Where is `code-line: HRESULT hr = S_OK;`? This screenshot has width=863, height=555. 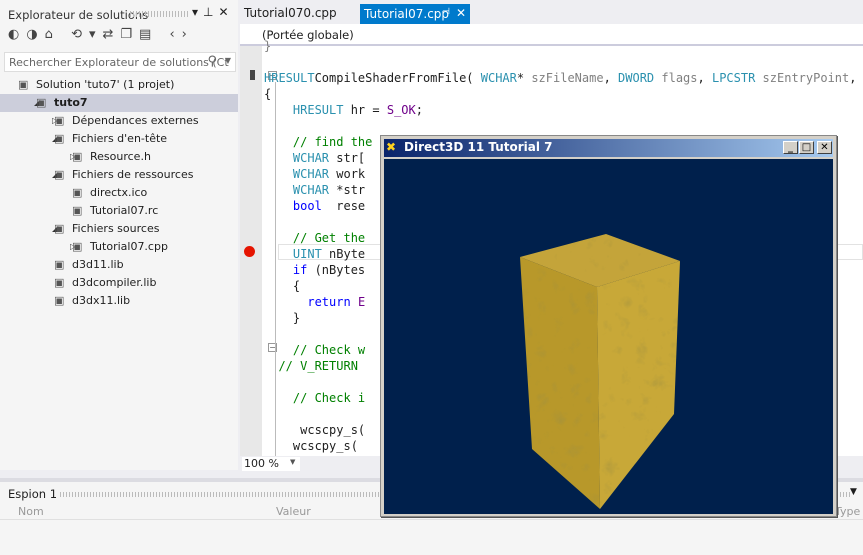 code-line: HRESULT hr = S_OK; is located at coordinates (560, 110).